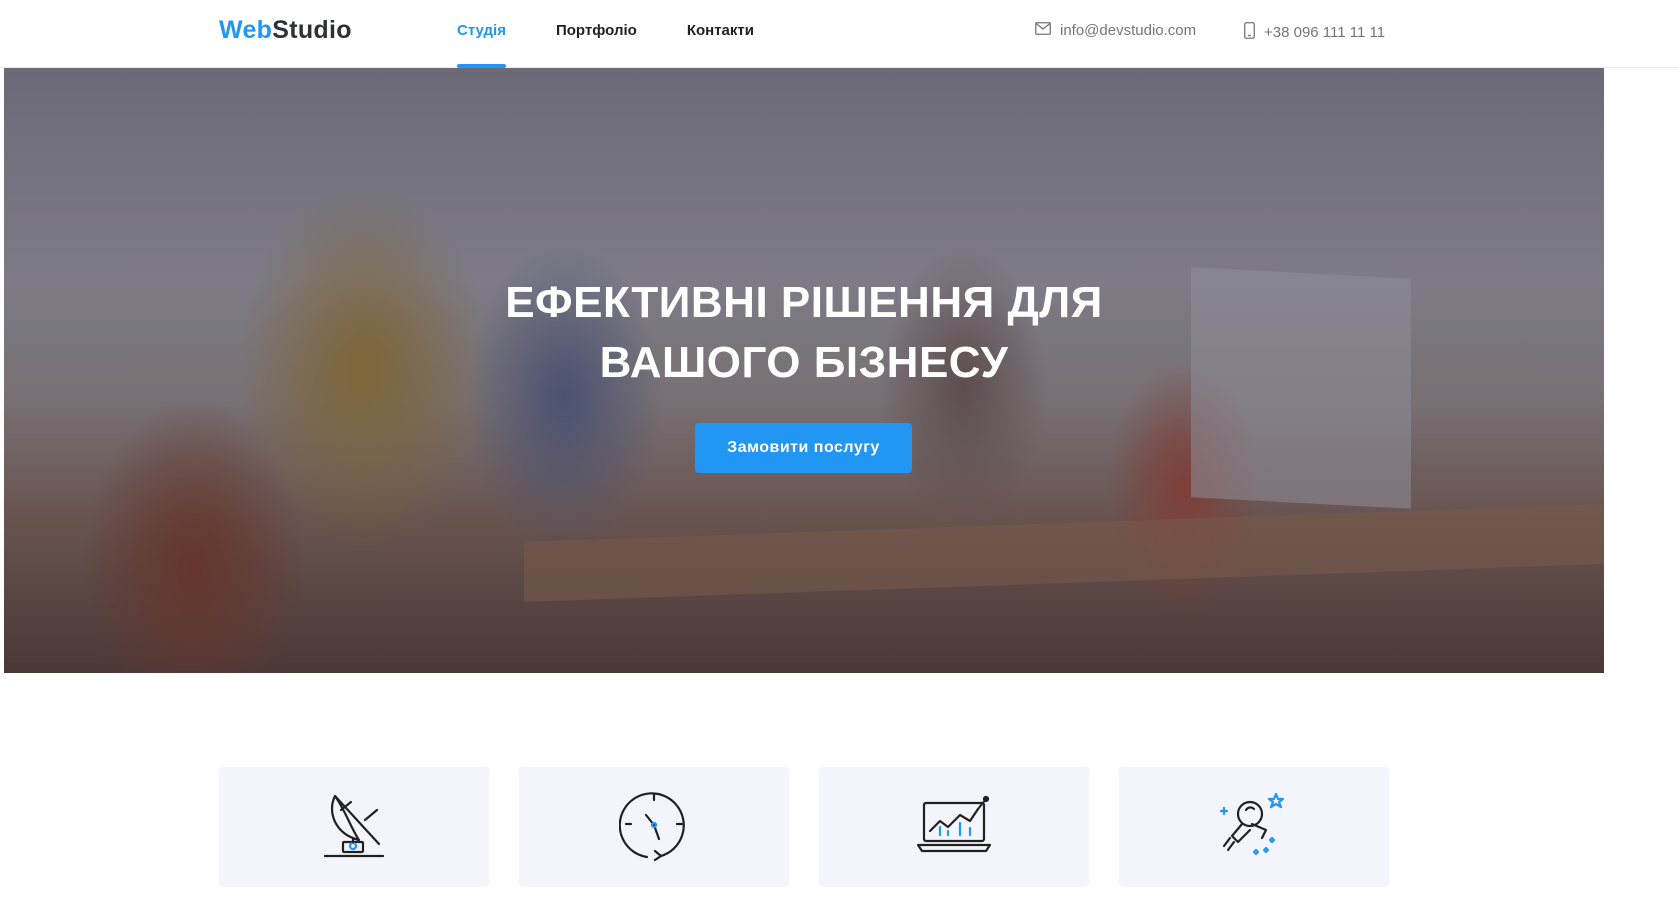 This screenshot has width=1678, height=904. Describe the element at coordinates (803, 448) in the screenshot. I see `order-service-button: Замовити послугу` at that location.